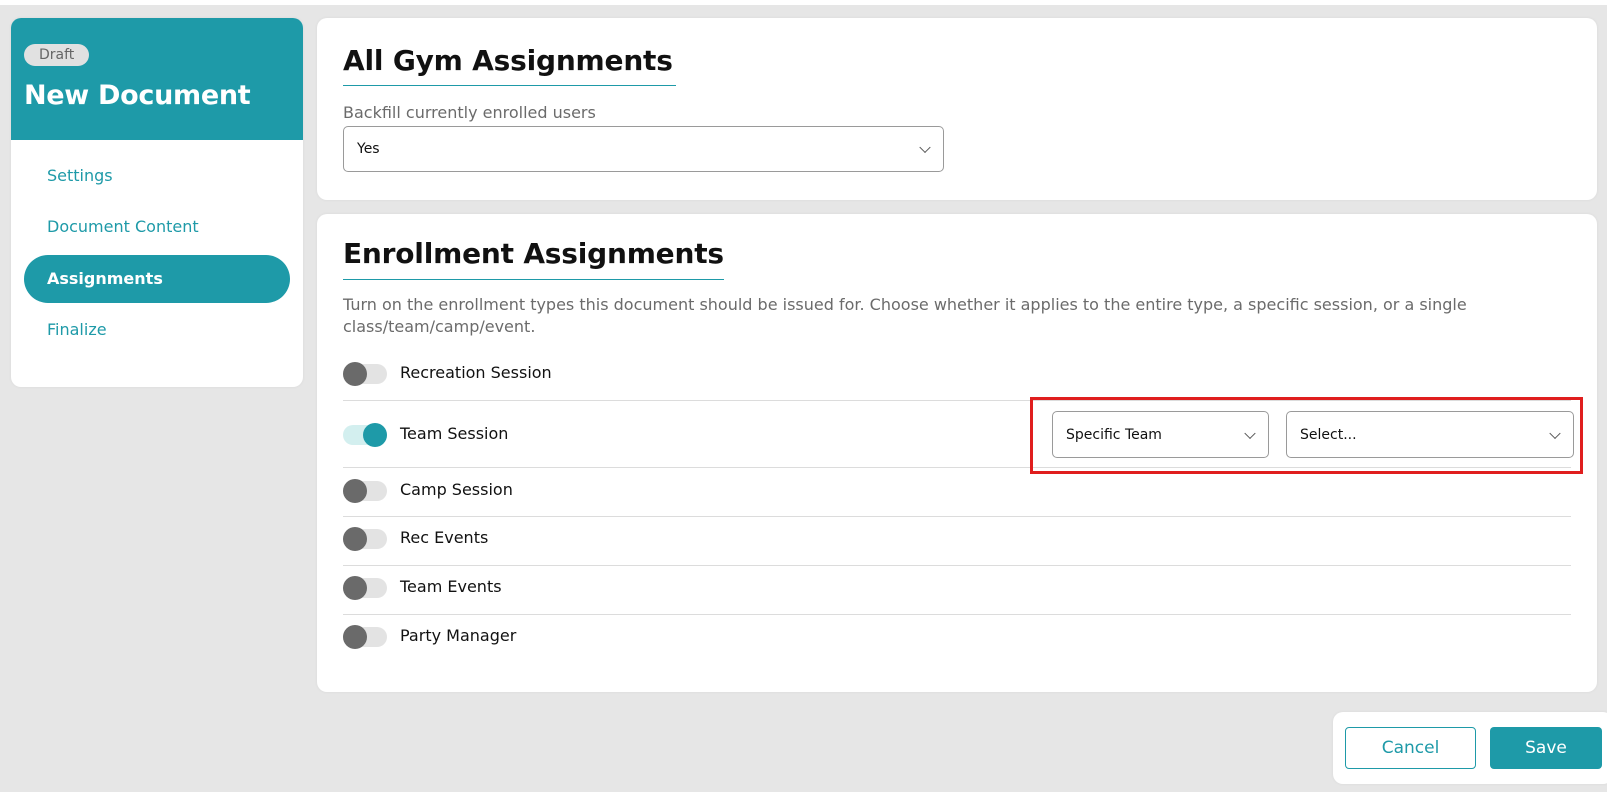  I want to click on party-manager-toggle, so click(365, 637).